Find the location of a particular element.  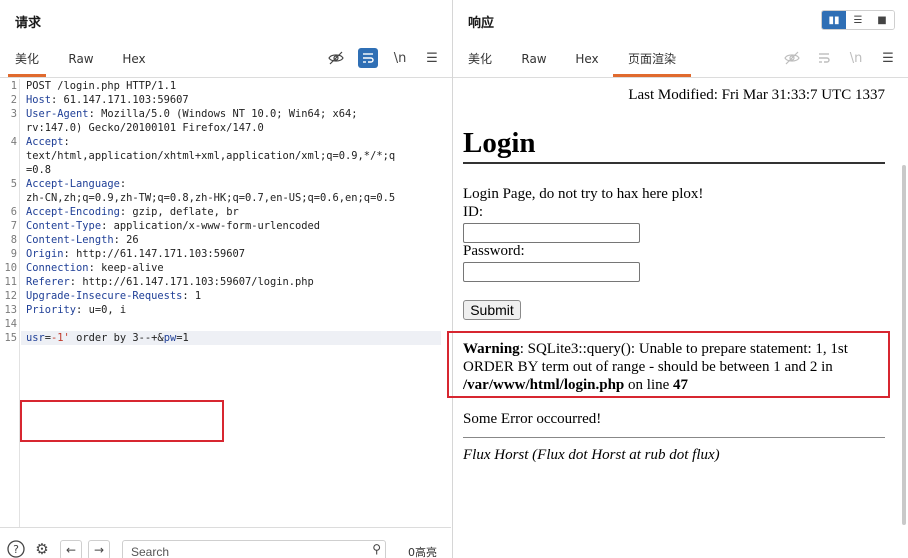

id-input is located at coordinates (551, 233).